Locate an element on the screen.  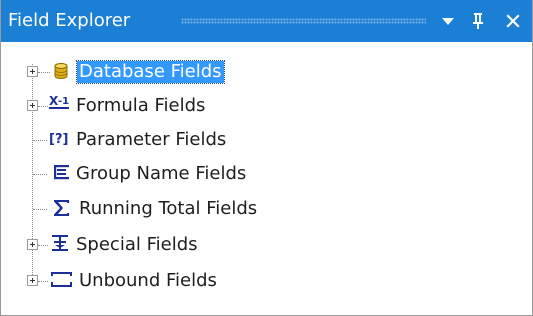
tree-item-running-total-fields: Running Total Fields is located at coordinates (266, 209).